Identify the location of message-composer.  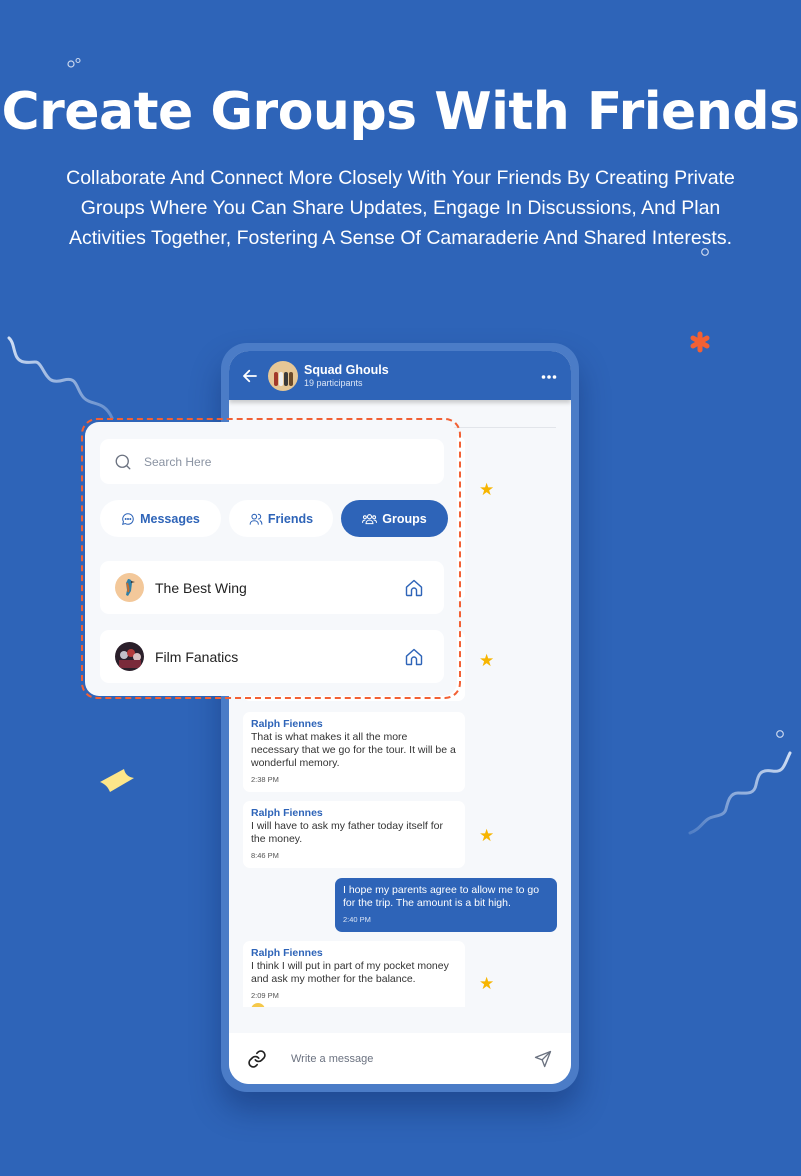
(400, 1058).